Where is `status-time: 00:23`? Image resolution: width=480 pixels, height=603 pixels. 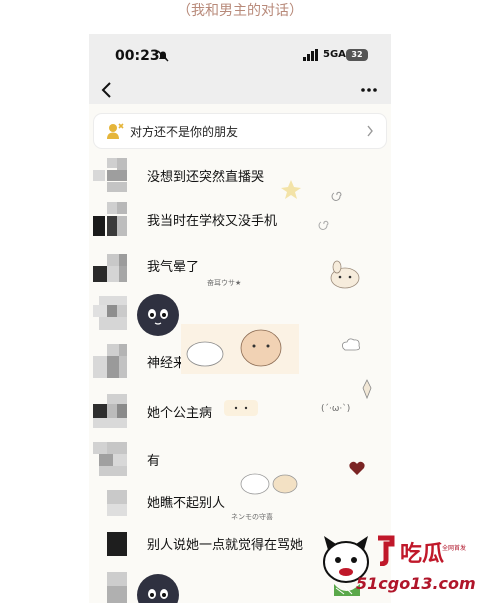 status-time: 00:23 is located at coordinates (137, 56).